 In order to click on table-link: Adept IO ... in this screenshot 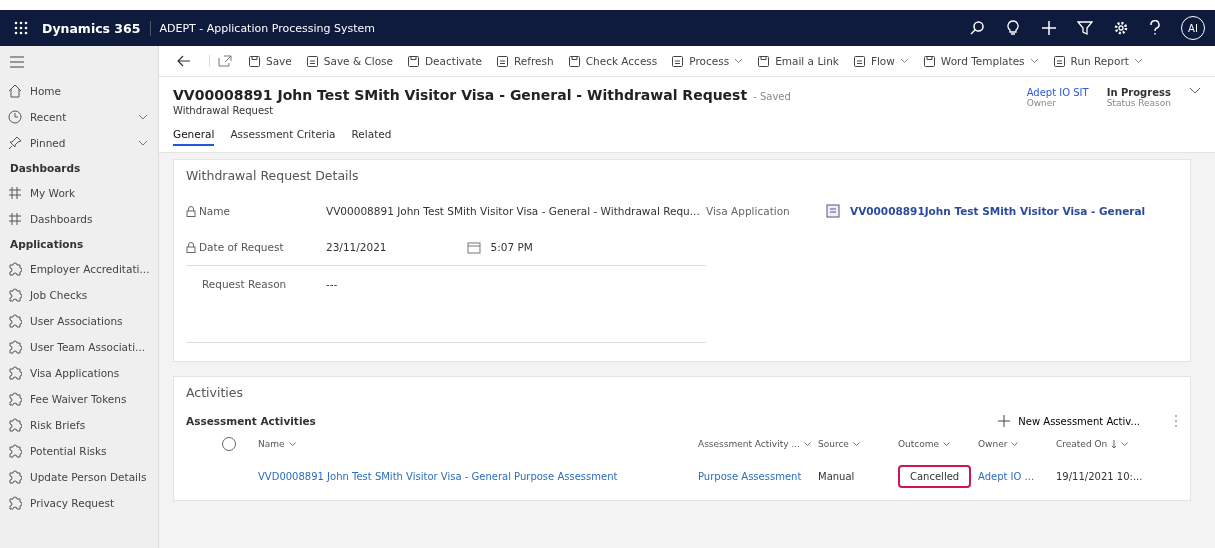, I will do `click(1006, 476)`.